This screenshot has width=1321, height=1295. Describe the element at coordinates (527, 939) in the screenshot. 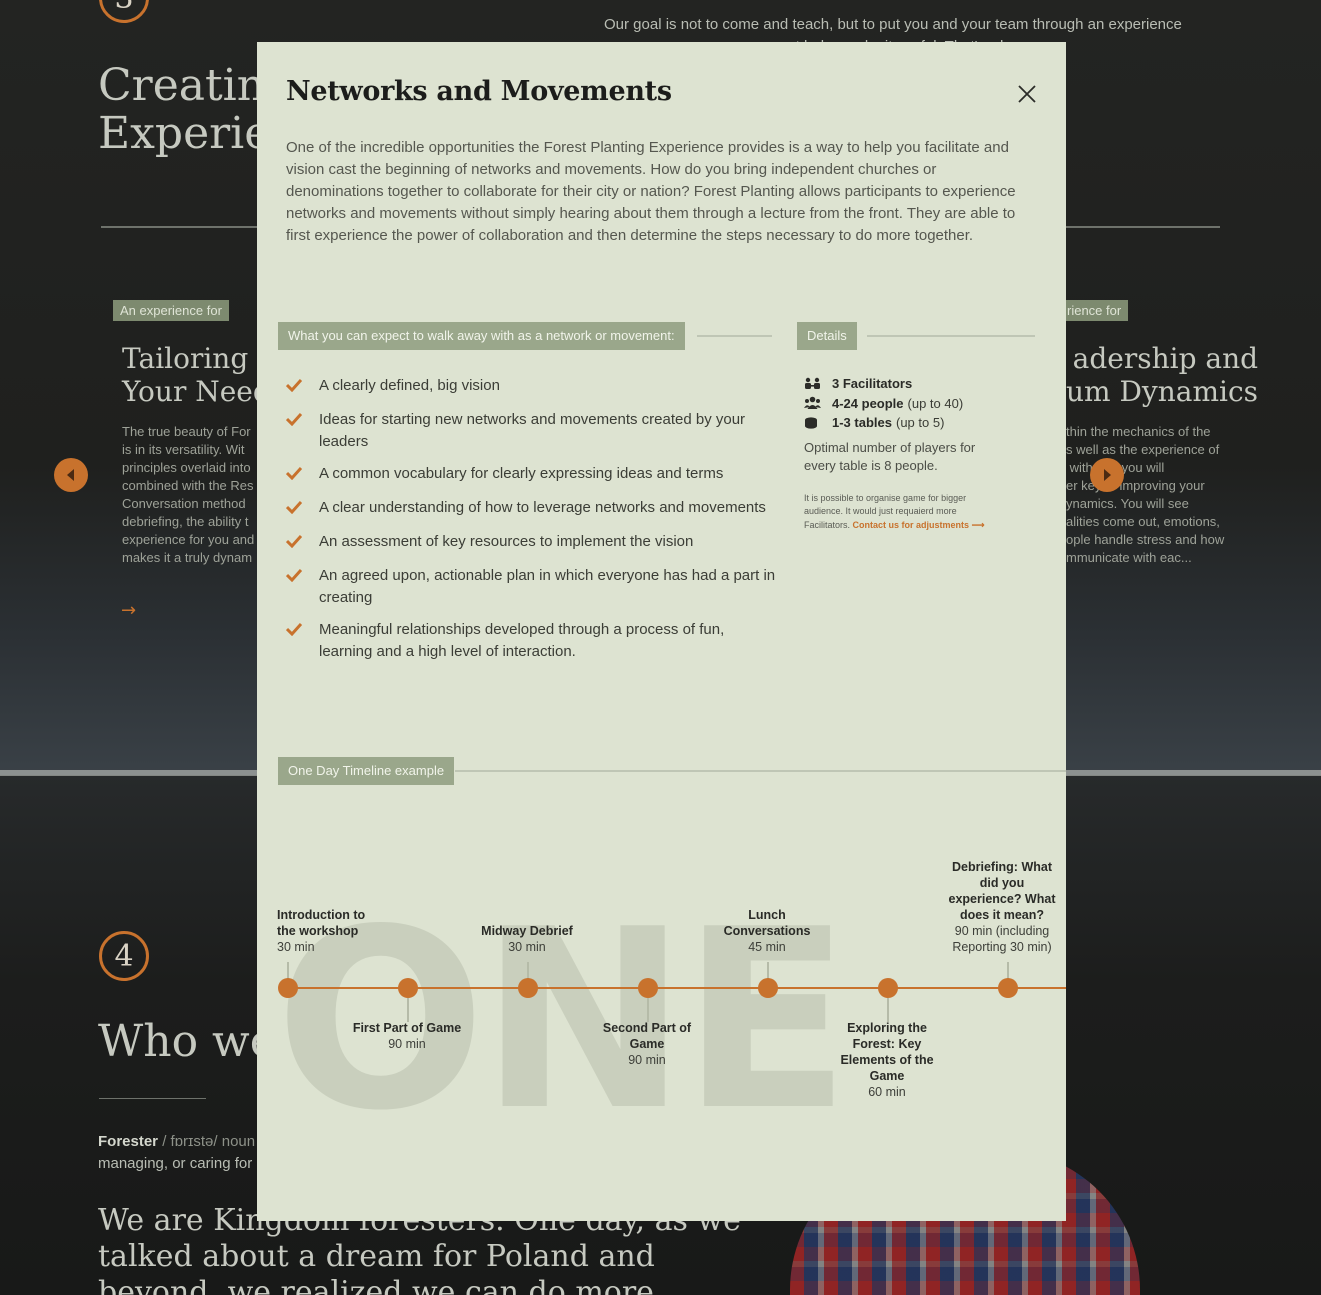

I see `timeline-event-3: Midway Debrief 30 min` at that location.